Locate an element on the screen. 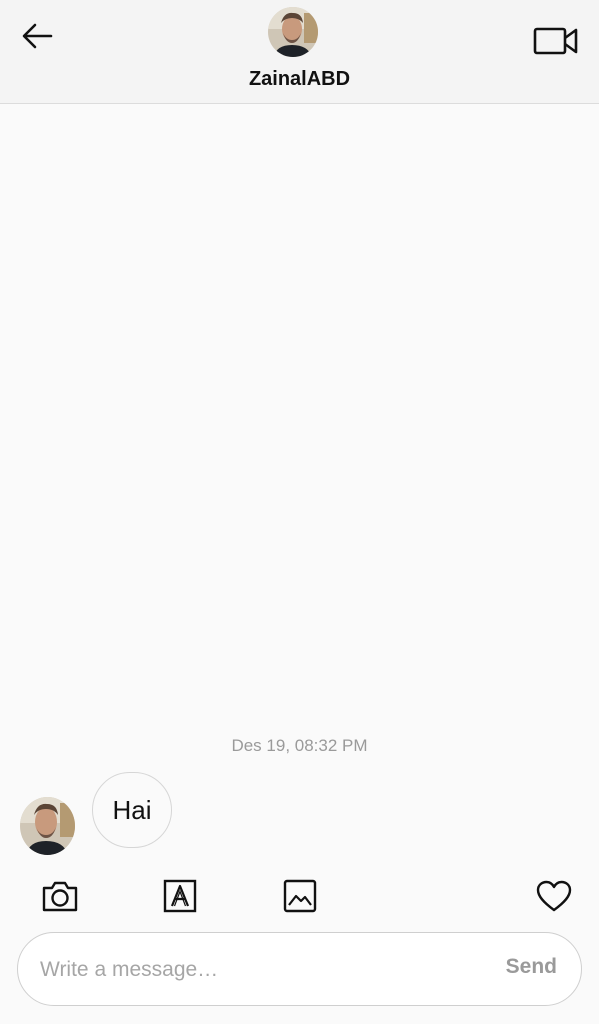 The width and height of the screenshot is (599, 1024). message-input is located at coordinates (260, 970).